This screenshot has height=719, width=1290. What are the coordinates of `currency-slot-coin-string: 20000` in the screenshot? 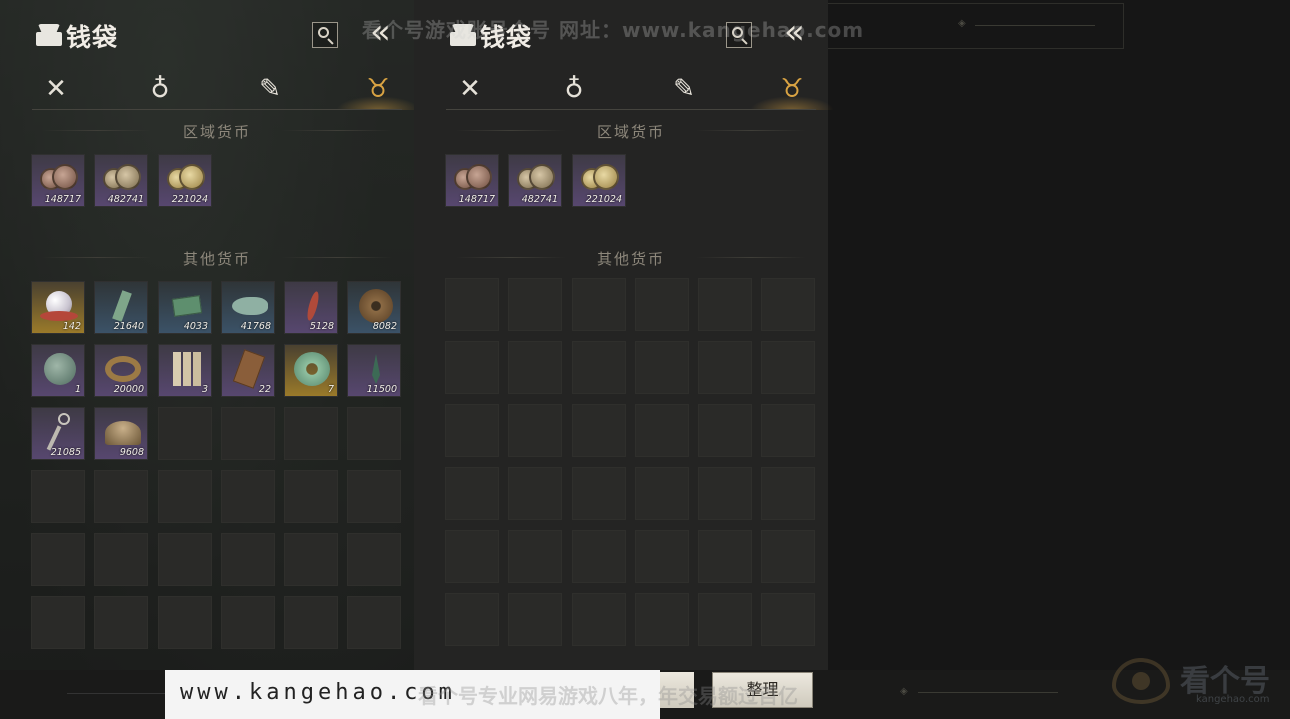 It's located at (121, 370).